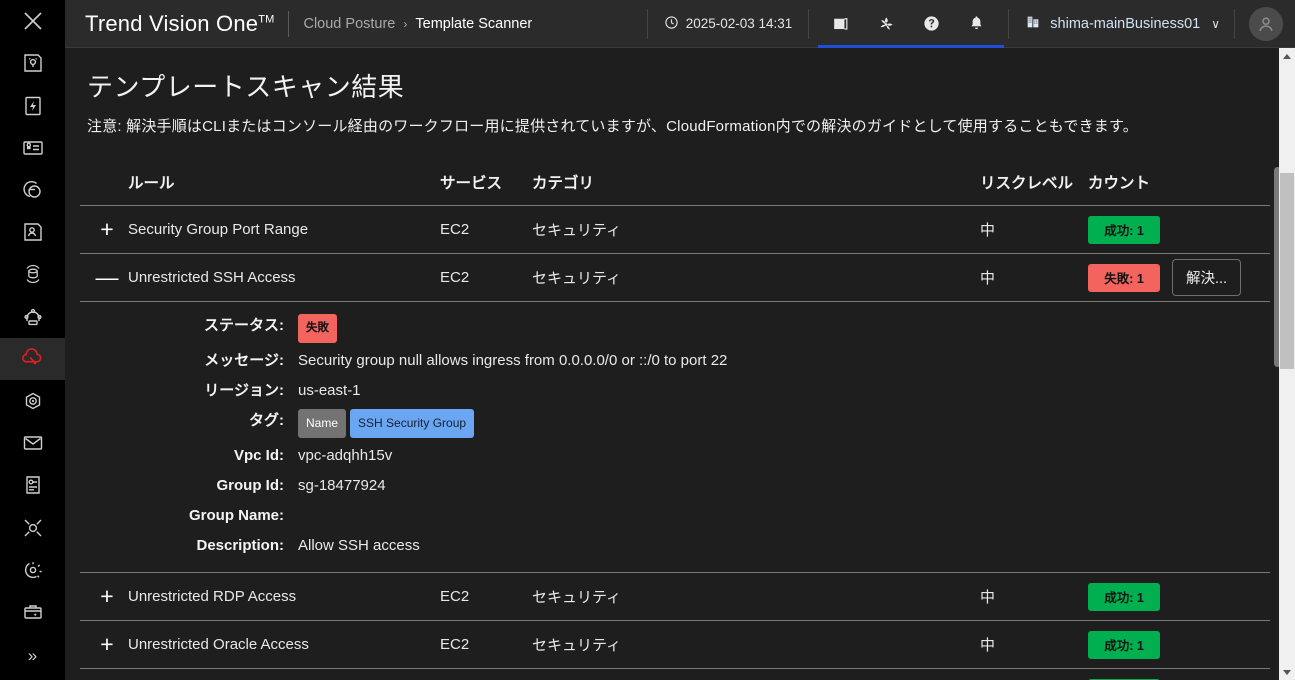  I want to click on sidebar-item-compliance, so click(32, 148).